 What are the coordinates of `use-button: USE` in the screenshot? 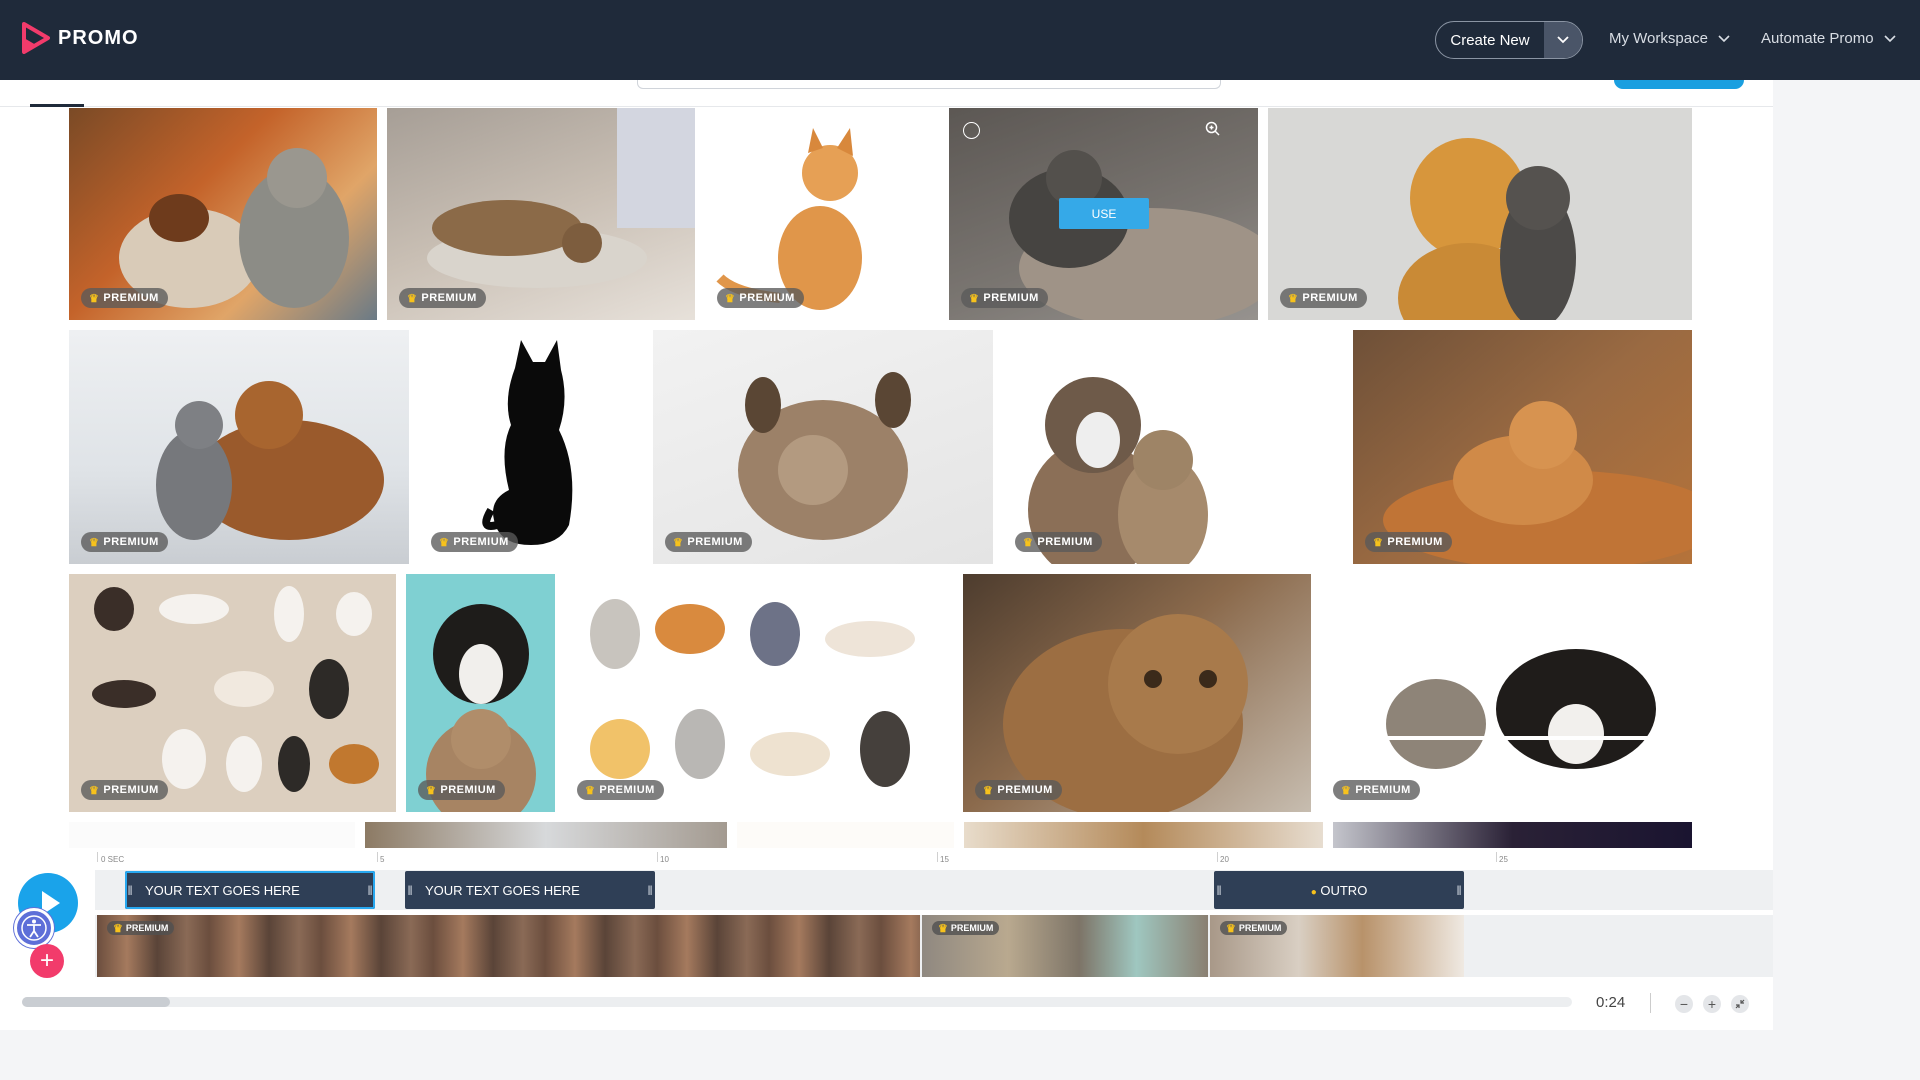 It's located at (1104, 213).